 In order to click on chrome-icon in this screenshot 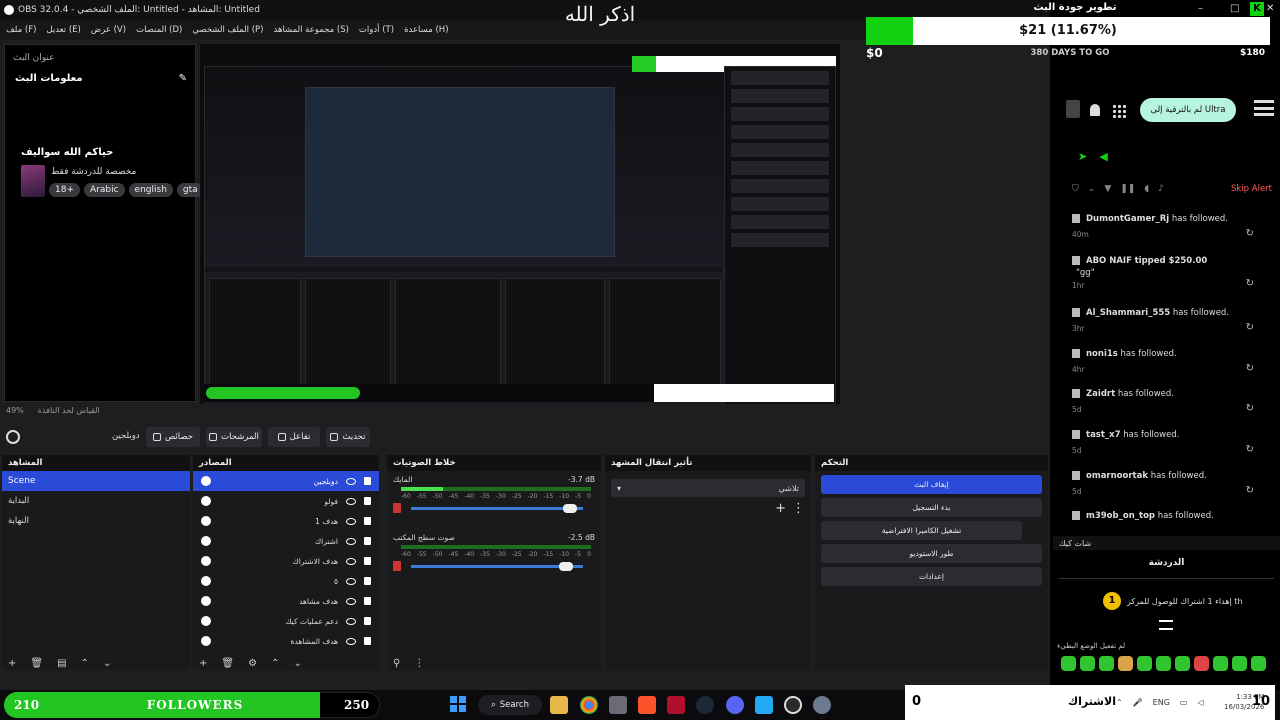, I will do `click(589, 705)`.